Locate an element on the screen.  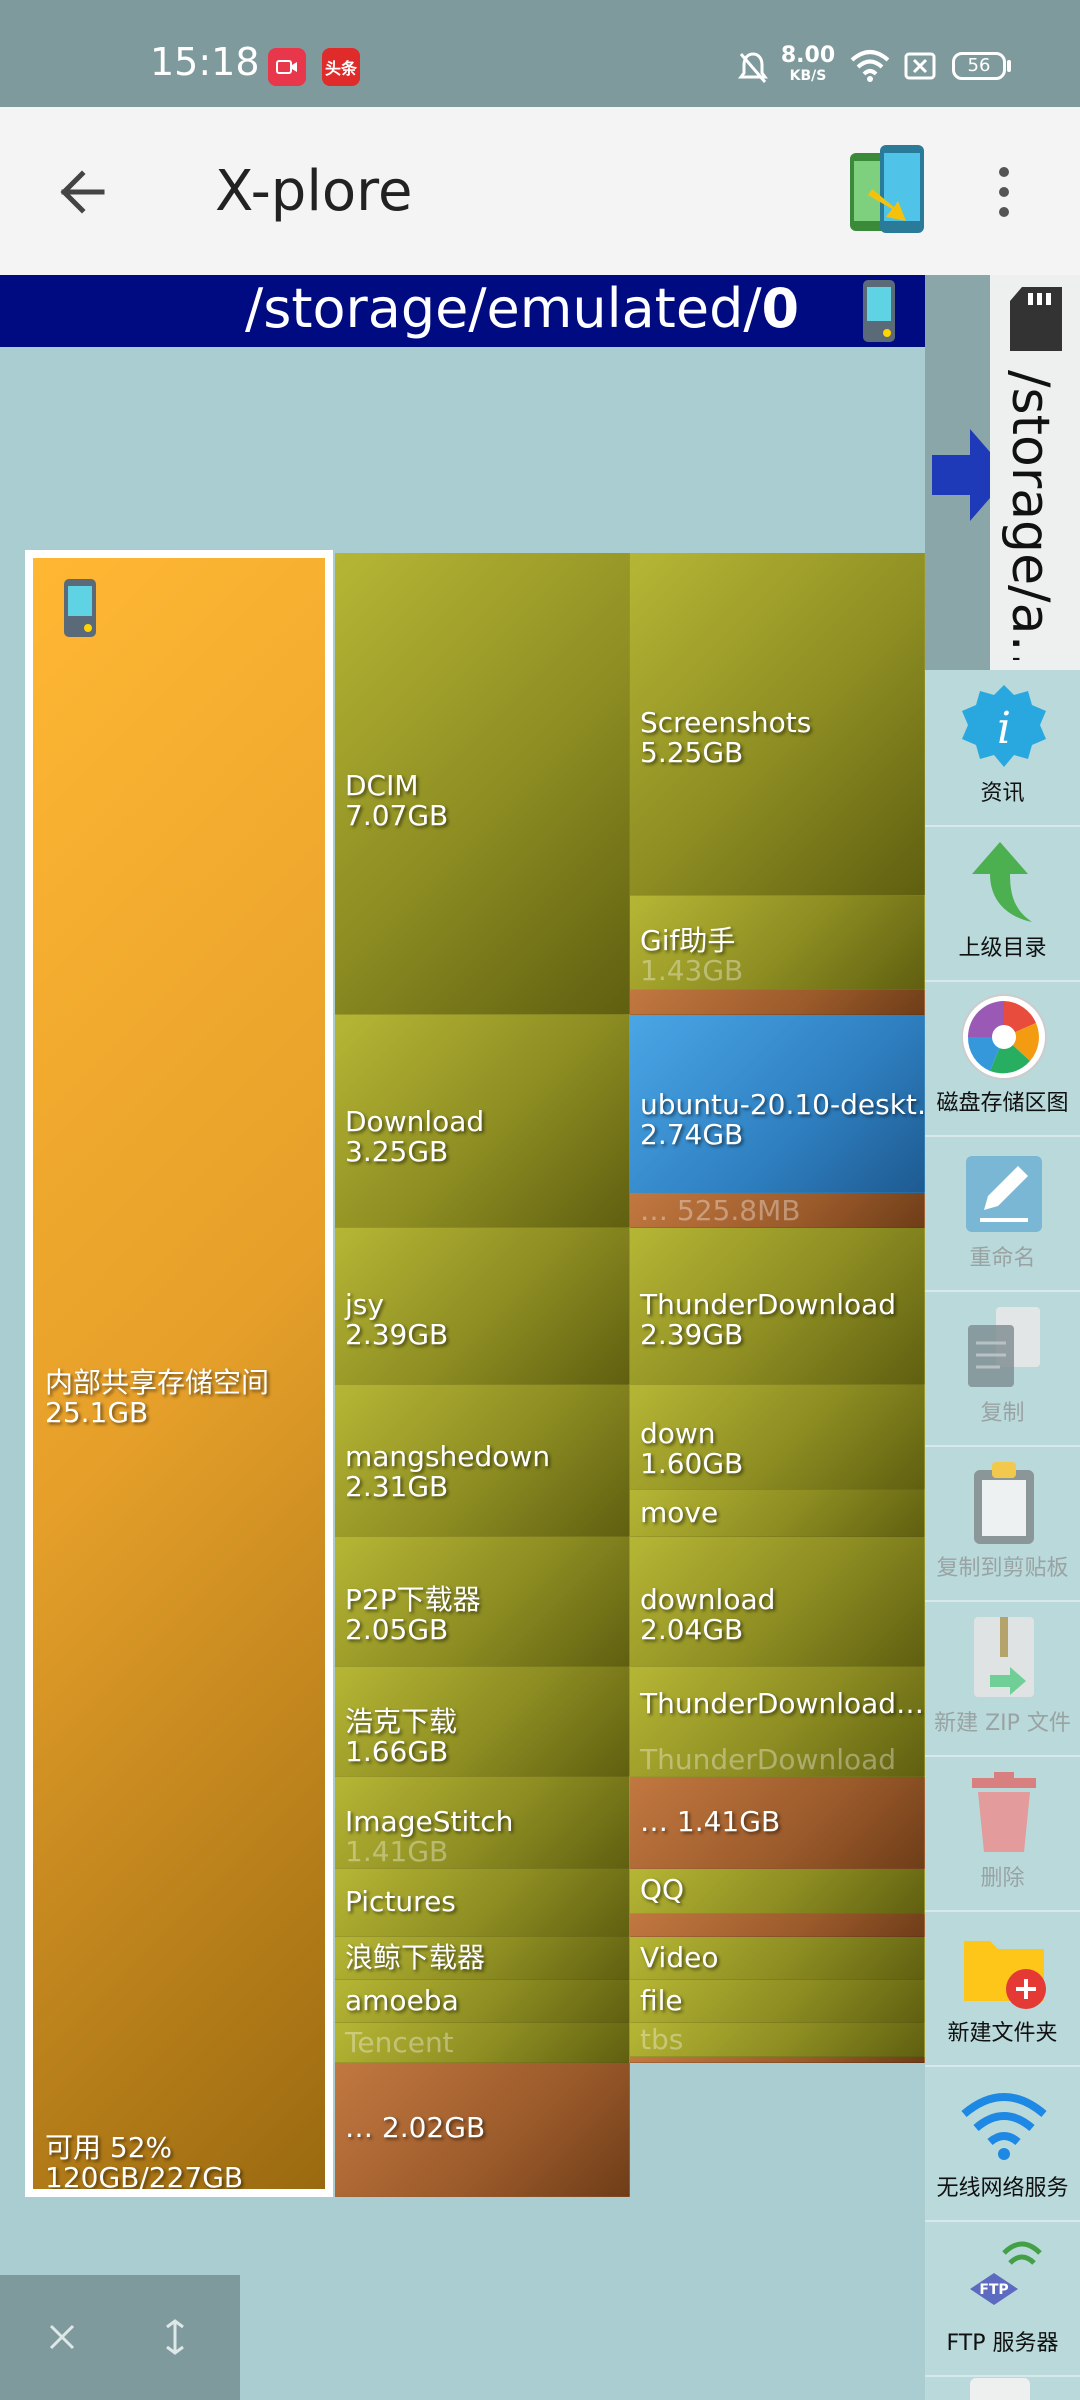
folder-size: 2.04GB is located at coordinates (692, 1629).